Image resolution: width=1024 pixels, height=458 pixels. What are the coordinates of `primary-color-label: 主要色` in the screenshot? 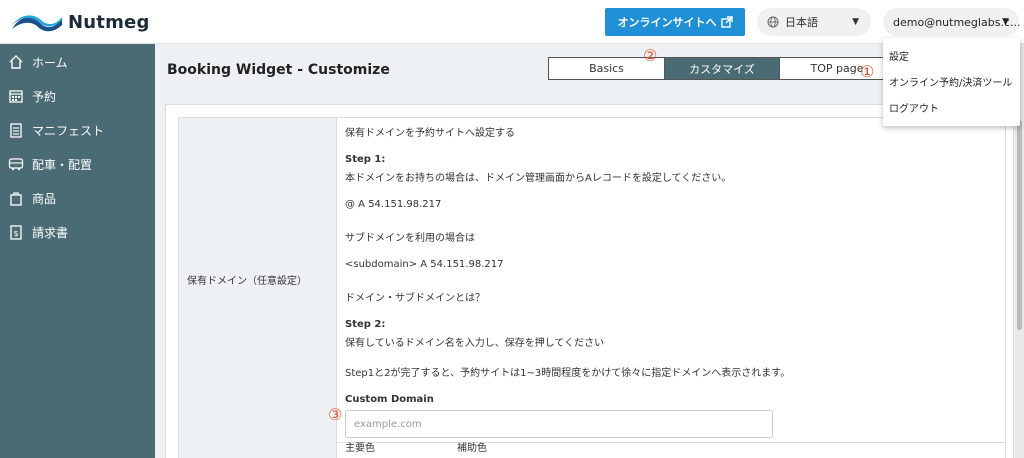 It's located at (360, 448).